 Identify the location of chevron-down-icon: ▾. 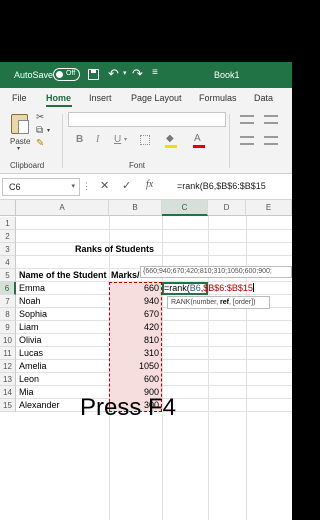
(73, 186).